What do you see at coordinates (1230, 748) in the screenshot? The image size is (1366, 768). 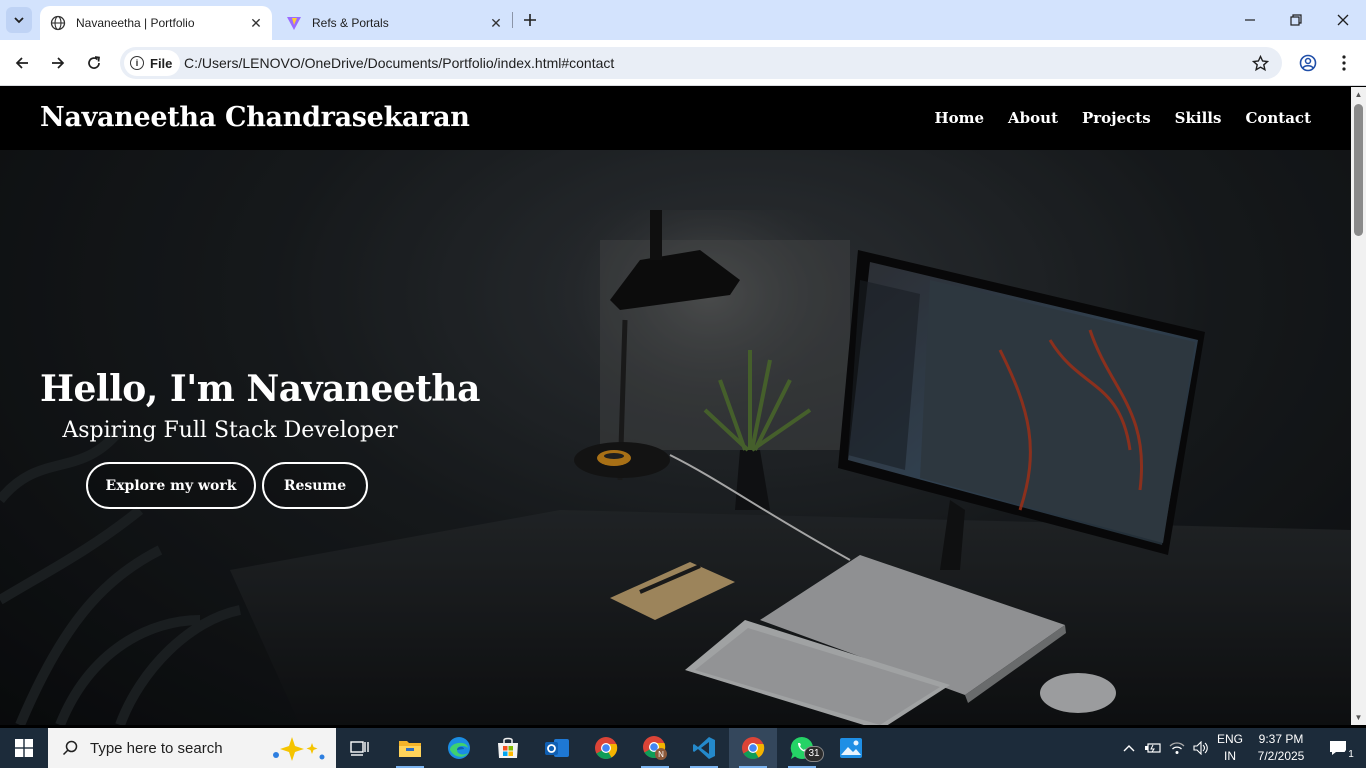 I see `input-language-indicator: ENG IN` at bounding box center [1230, 748].